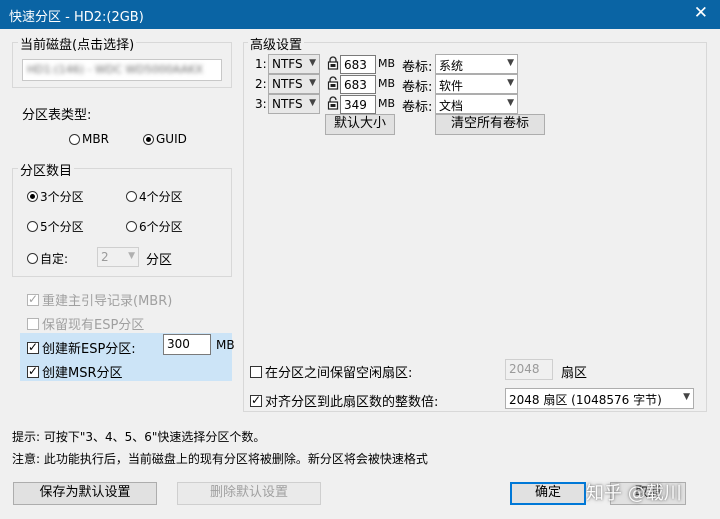  What do you see at coordinates (261, 84) in the screenshot?
I see `row-2-index: 2:` at bounding box center [261, 84].